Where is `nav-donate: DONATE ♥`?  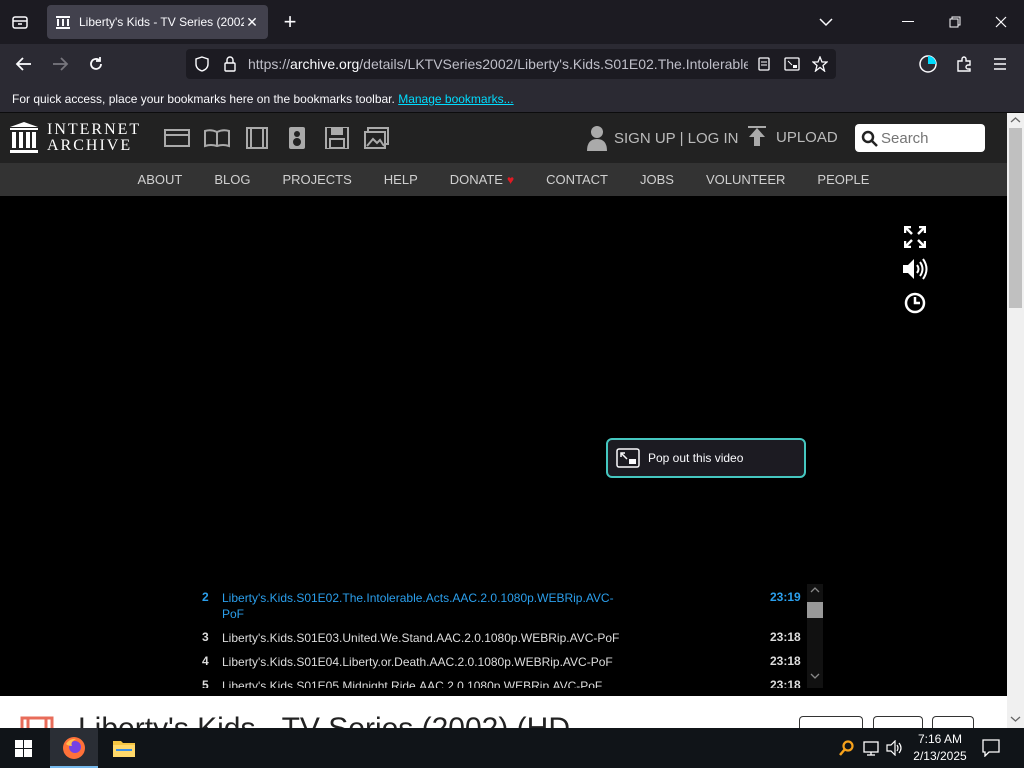 nav-donate: DONATE ♥ is located at coordinates (482, 179).